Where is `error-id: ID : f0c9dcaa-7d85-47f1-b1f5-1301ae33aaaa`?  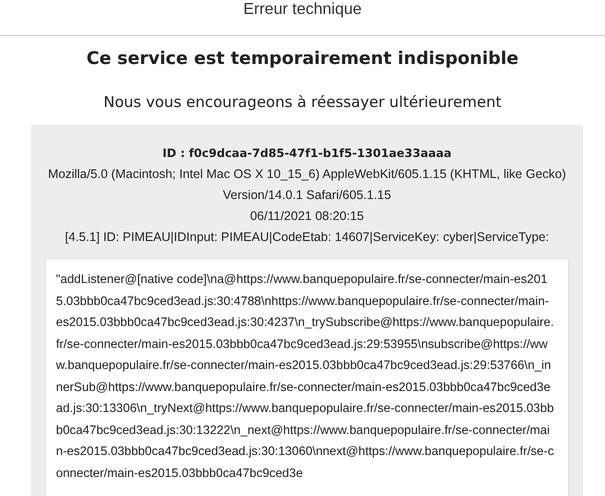 error-id: ID : f0c9dcaa-7d85-47f1-b1f5-1301ae33aaaa is located at coordinates (306, 153).